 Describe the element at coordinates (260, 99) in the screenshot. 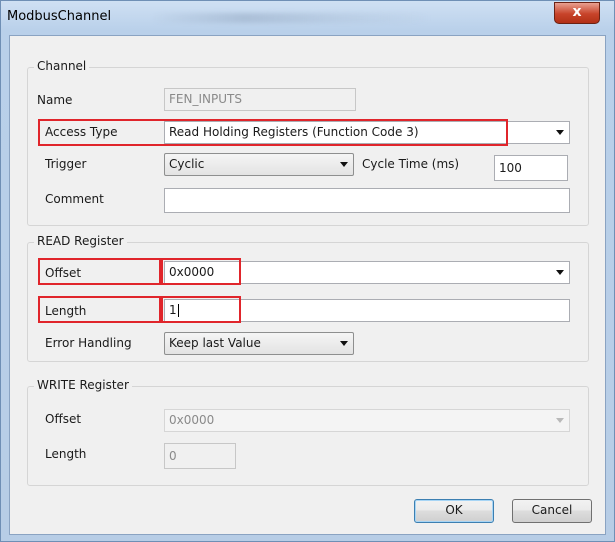

I see `name-field: FEN_INPUTS` at that location.